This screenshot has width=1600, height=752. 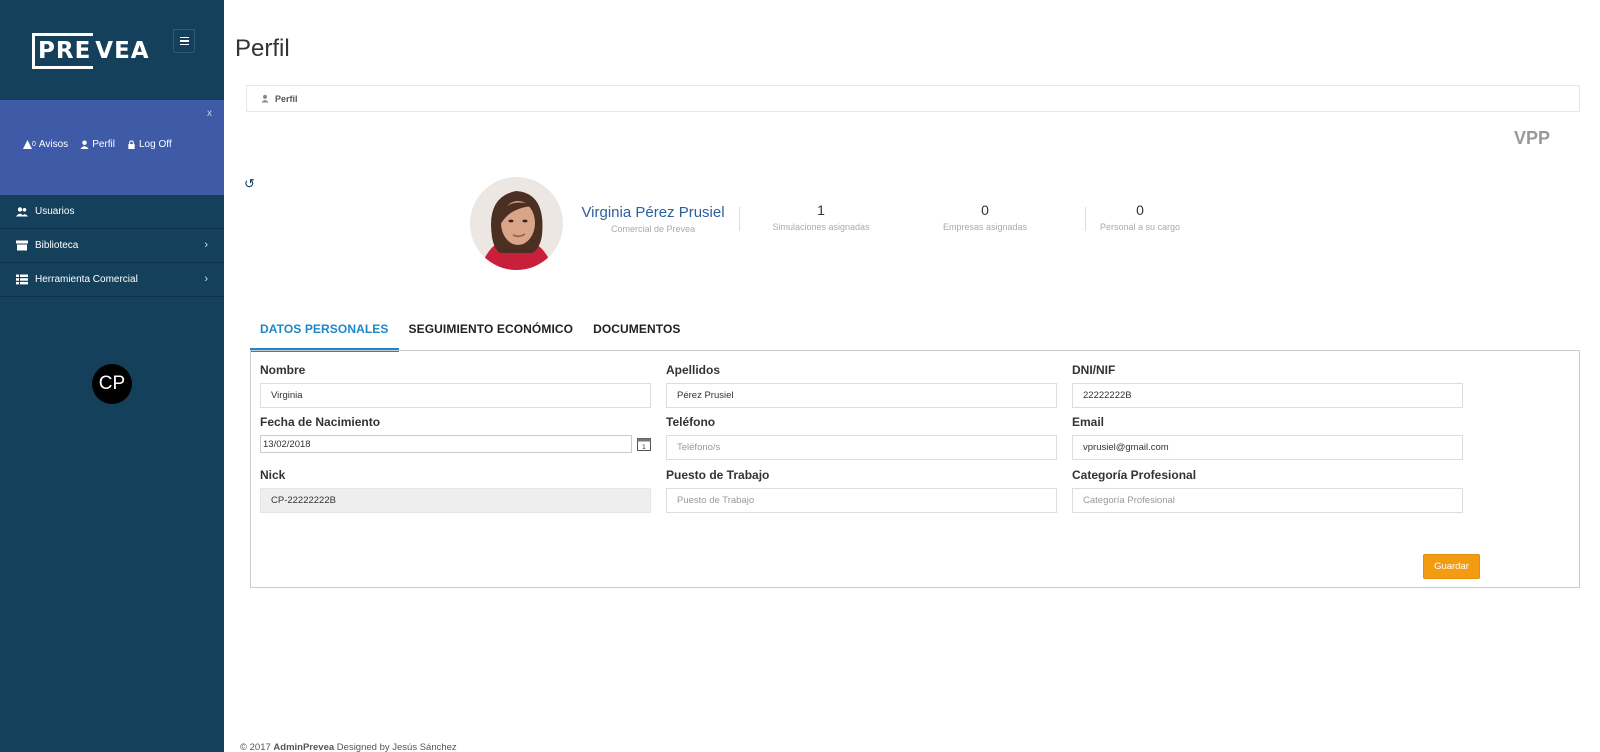 What do you see at coordinates (122, 51) in the screenshot?
I see `logo-rest-text: VEA` at bounding box center [122, 51].